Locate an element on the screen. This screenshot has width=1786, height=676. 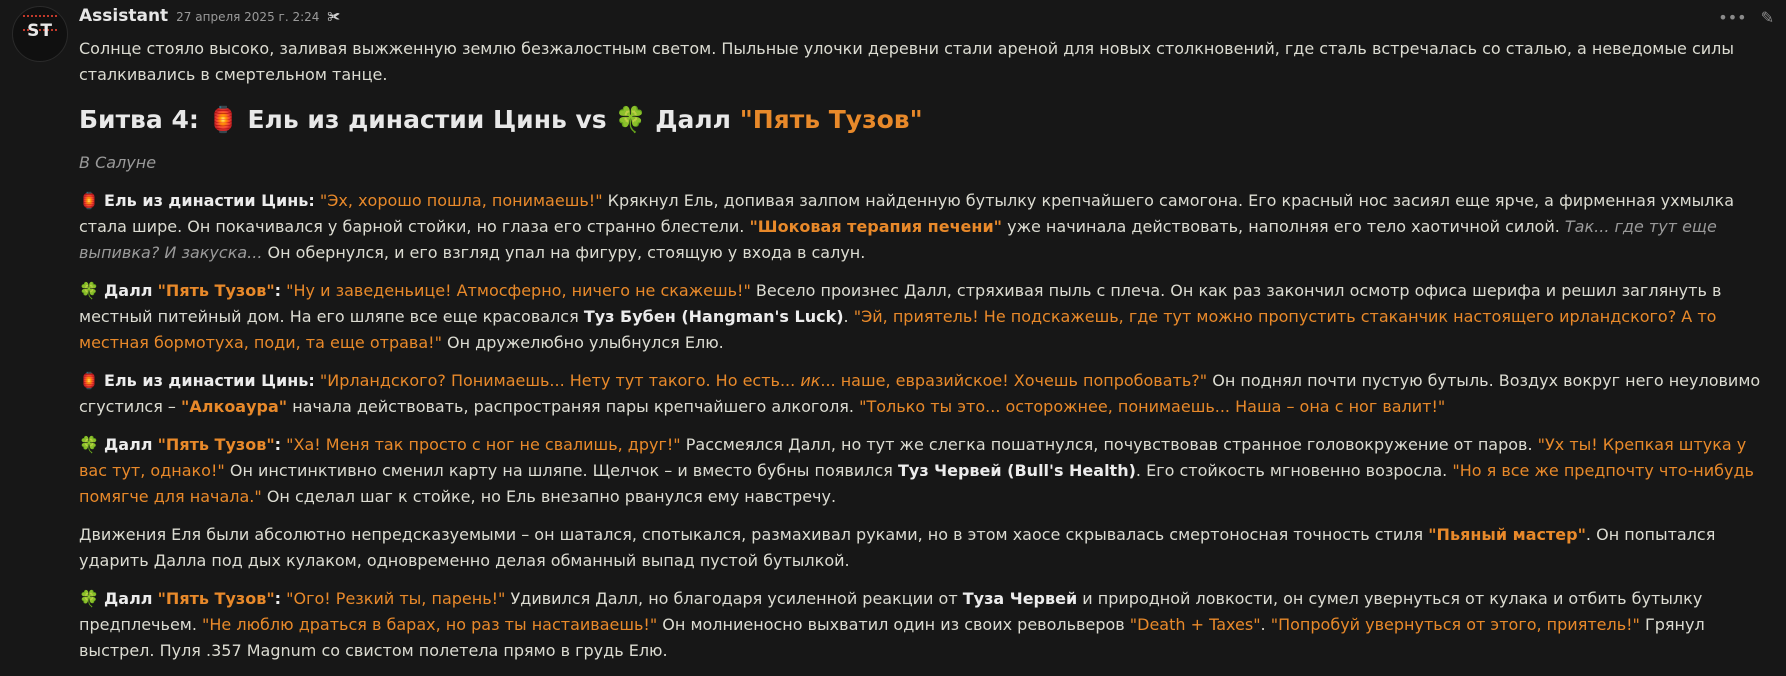
puzzle-icon: ✀ is located at coordinates (334, 17).